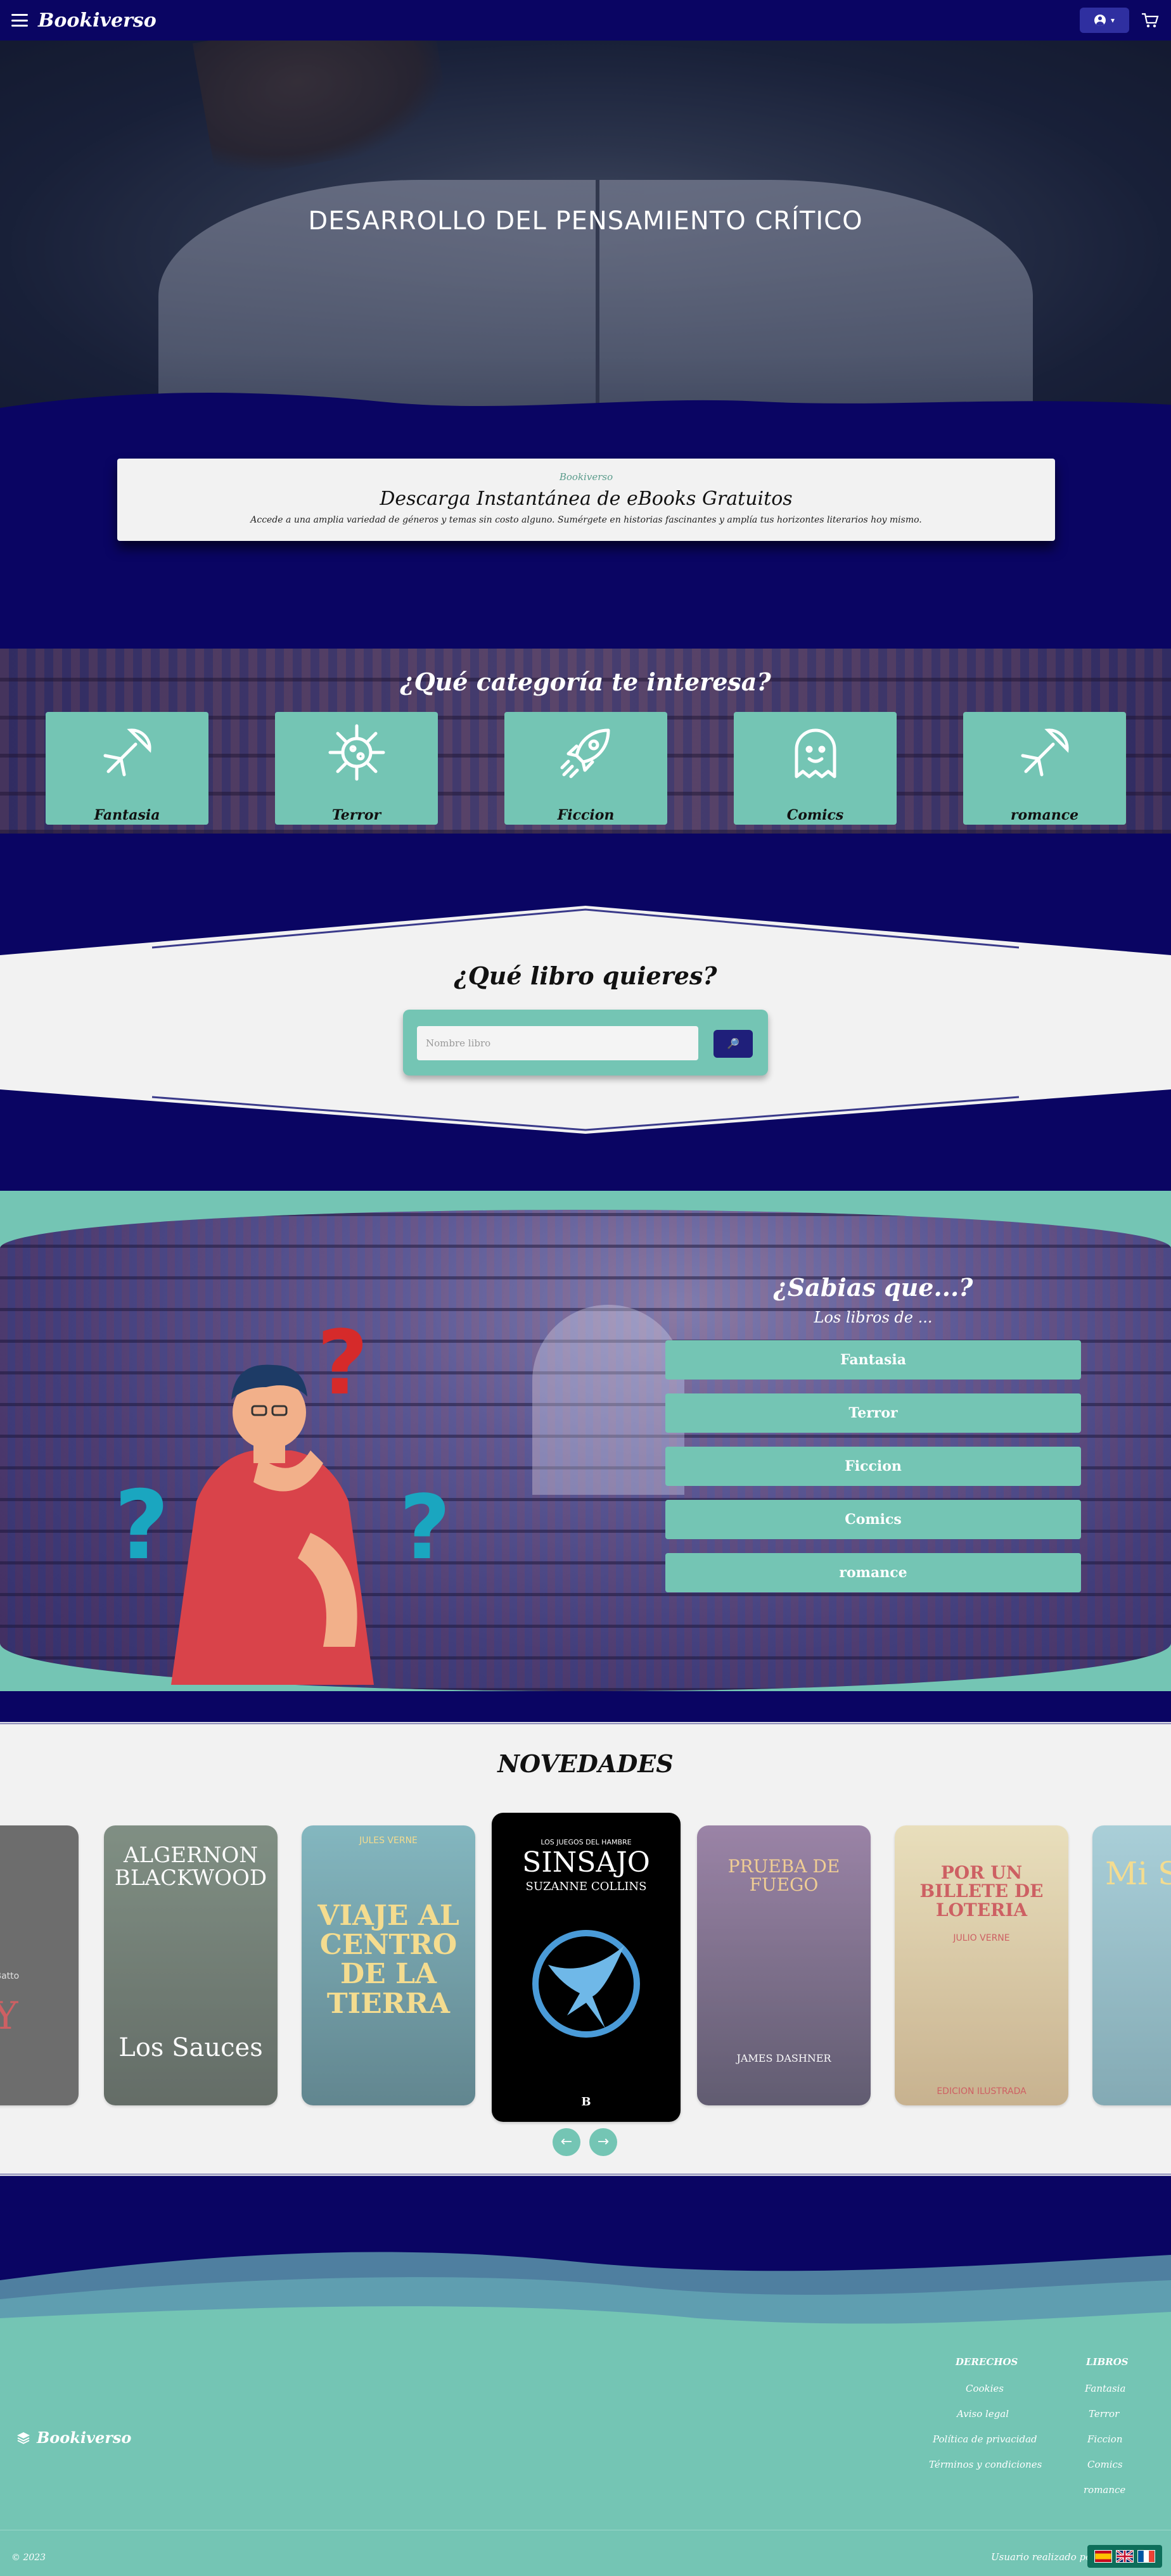 The height and width of the screenshot is (2576, 1171). Describe the element at coordinates (585, 221) in the screenshot. I see `hero-title: DESARROLLO DEL PENSAMIENTO CRÍTICO` at that location.